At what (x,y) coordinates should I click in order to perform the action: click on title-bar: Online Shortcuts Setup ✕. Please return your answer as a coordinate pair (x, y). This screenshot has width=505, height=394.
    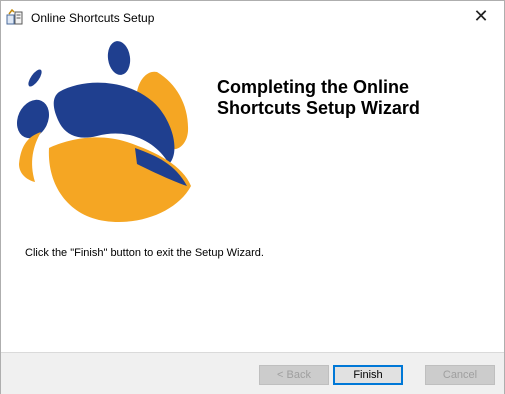
    Looking at the image, I should click on (252, 16).